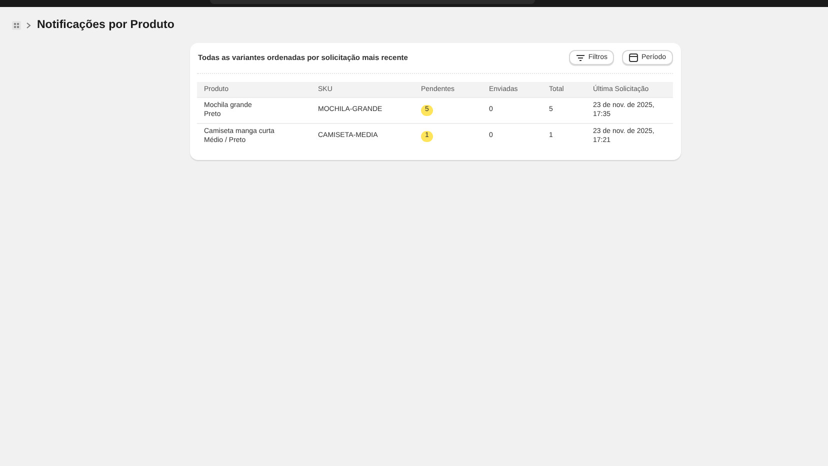 Image resolution: width=828 pixels, height=466 pixels. Describe the element at coordinates (633, 57) in the screenshot. I see `calendar-icon` at that location.